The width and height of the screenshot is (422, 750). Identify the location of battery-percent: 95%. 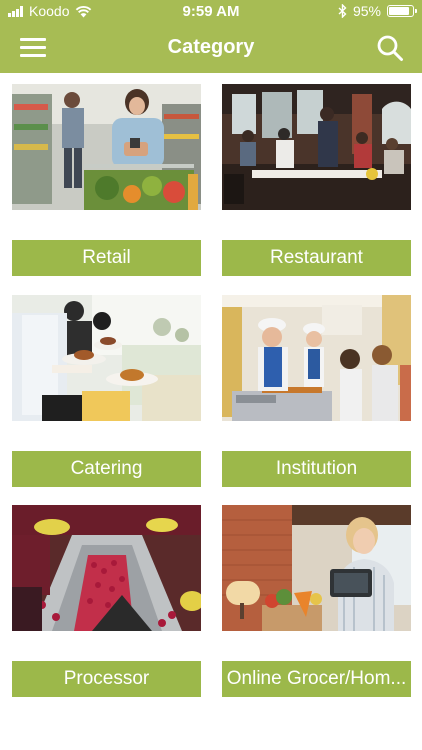
(366, 11).